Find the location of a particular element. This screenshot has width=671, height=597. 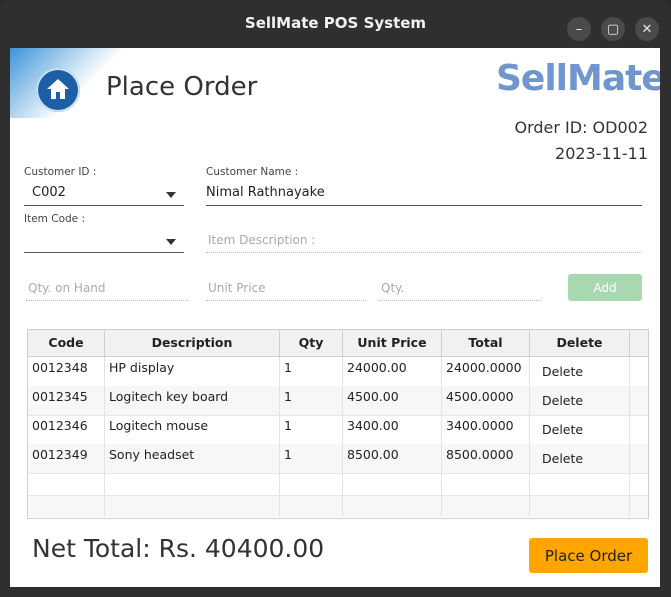

place-order-button: Place Order is located at coordinates (588, 555).